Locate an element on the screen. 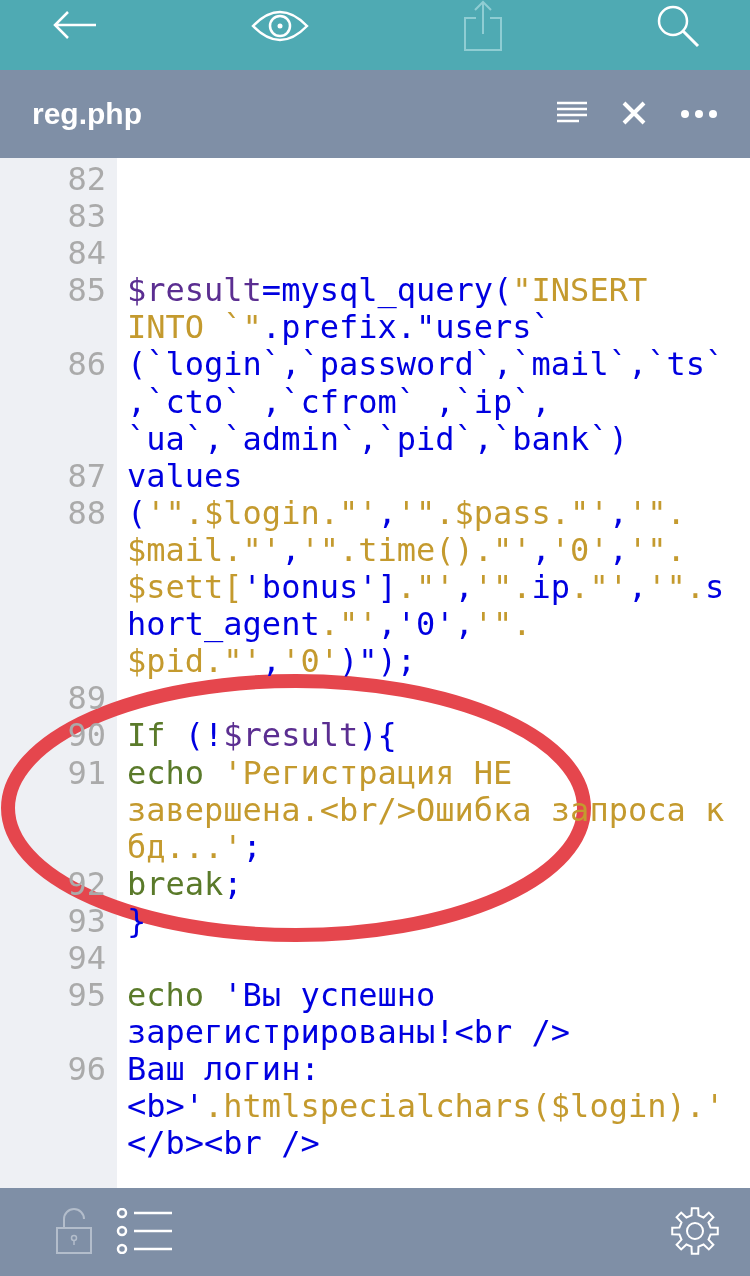 Image resolution: width=750 pixels, height=1276 pixels. line-number: 89 is located at coordinates (86, 699).